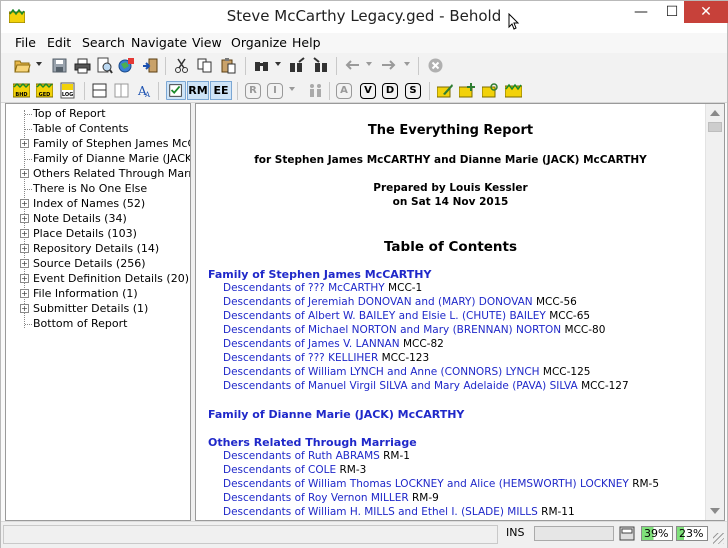 The image size is (728, 548). I want to click on toc-section-link: Family of Stephen James McCARTHY, so click(319, 274).